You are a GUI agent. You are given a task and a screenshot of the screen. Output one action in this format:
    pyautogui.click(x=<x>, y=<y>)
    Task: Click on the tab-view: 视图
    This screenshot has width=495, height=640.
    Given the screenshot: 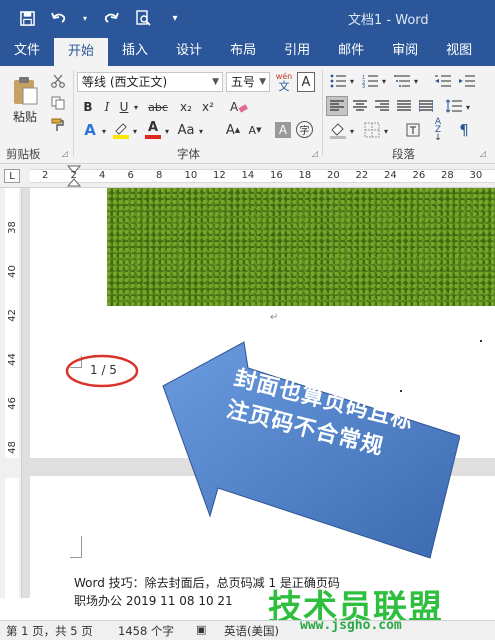 What is the action you would take?
    pyautogui.click(x=459, y=51)
    